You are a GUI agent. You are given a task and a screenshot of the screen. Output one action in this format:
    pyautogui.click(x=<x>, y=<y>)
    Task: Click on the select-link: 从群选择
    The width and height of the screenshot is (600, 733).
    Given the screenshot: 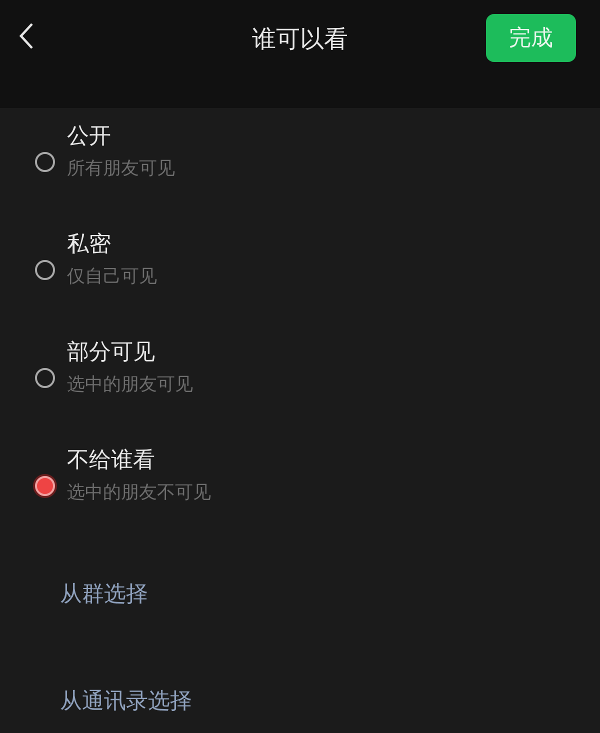 What is the action you would take?
    pyautogui.click(x=104, y=593)
    